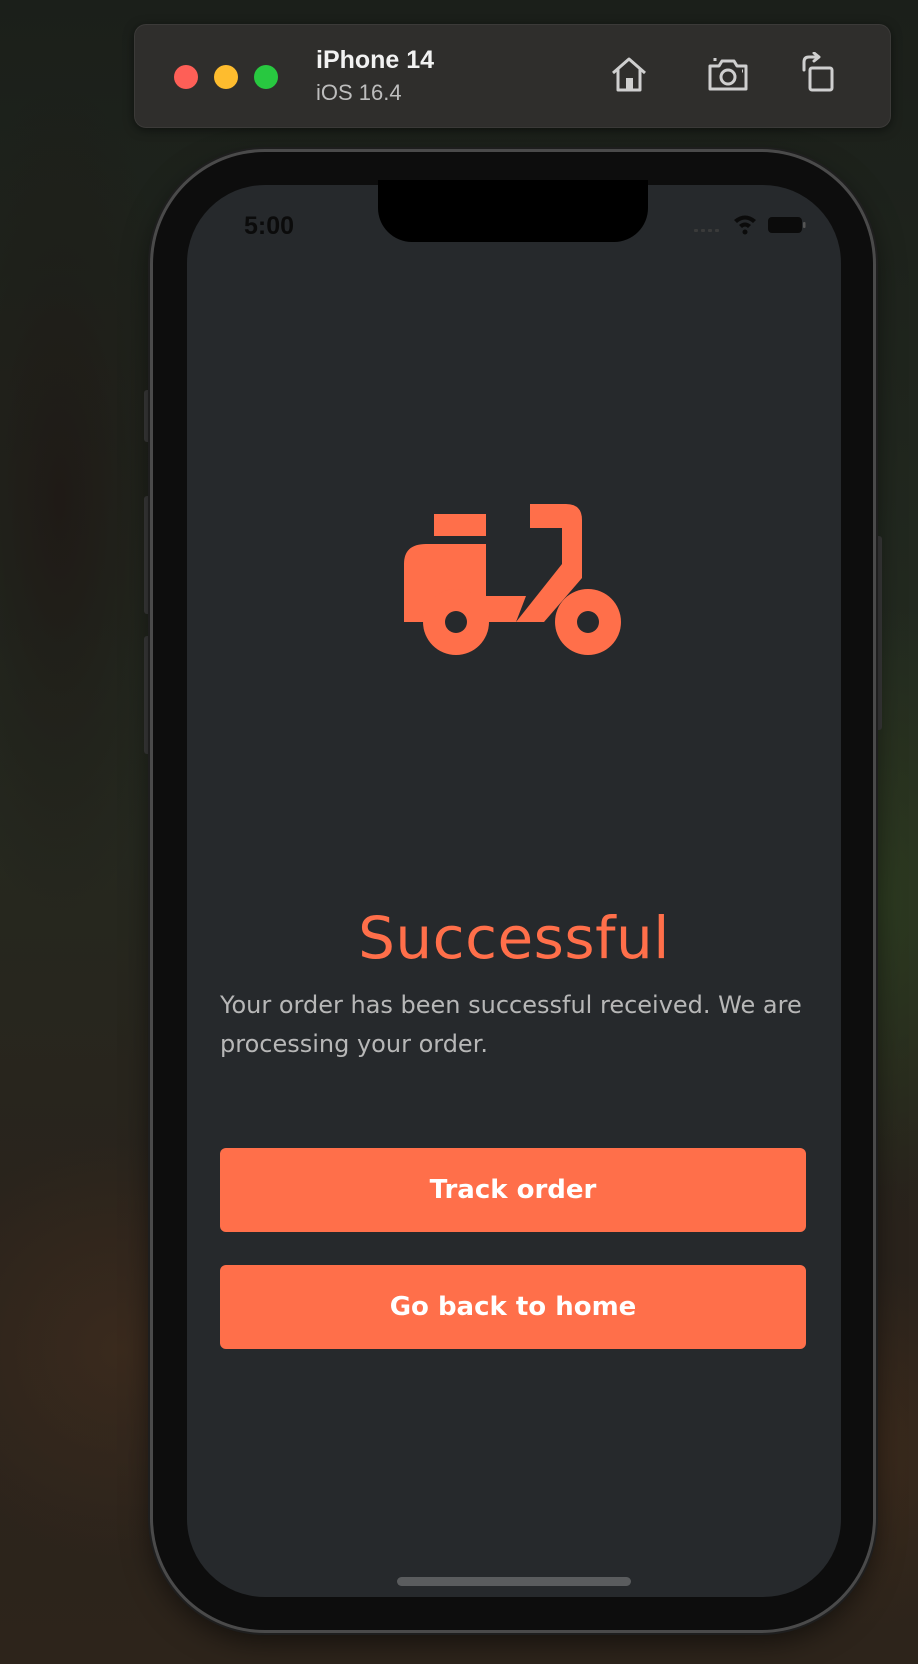 The height and width of the screenshot is (1664, 918). What do you see at coordinates (186, 77) in the screenshot?
I see `window-close-button` at bounding box center [186, 77].